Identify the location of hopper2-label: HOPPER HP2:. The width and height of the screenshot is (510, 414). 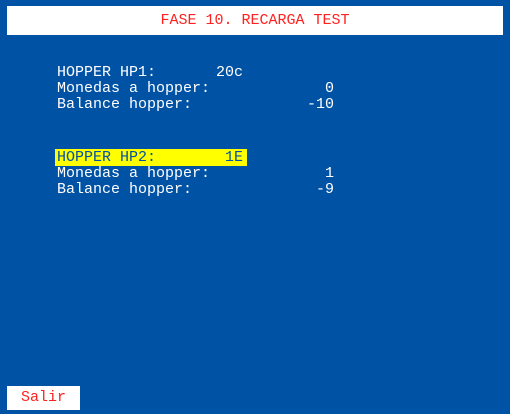
(106, 158).